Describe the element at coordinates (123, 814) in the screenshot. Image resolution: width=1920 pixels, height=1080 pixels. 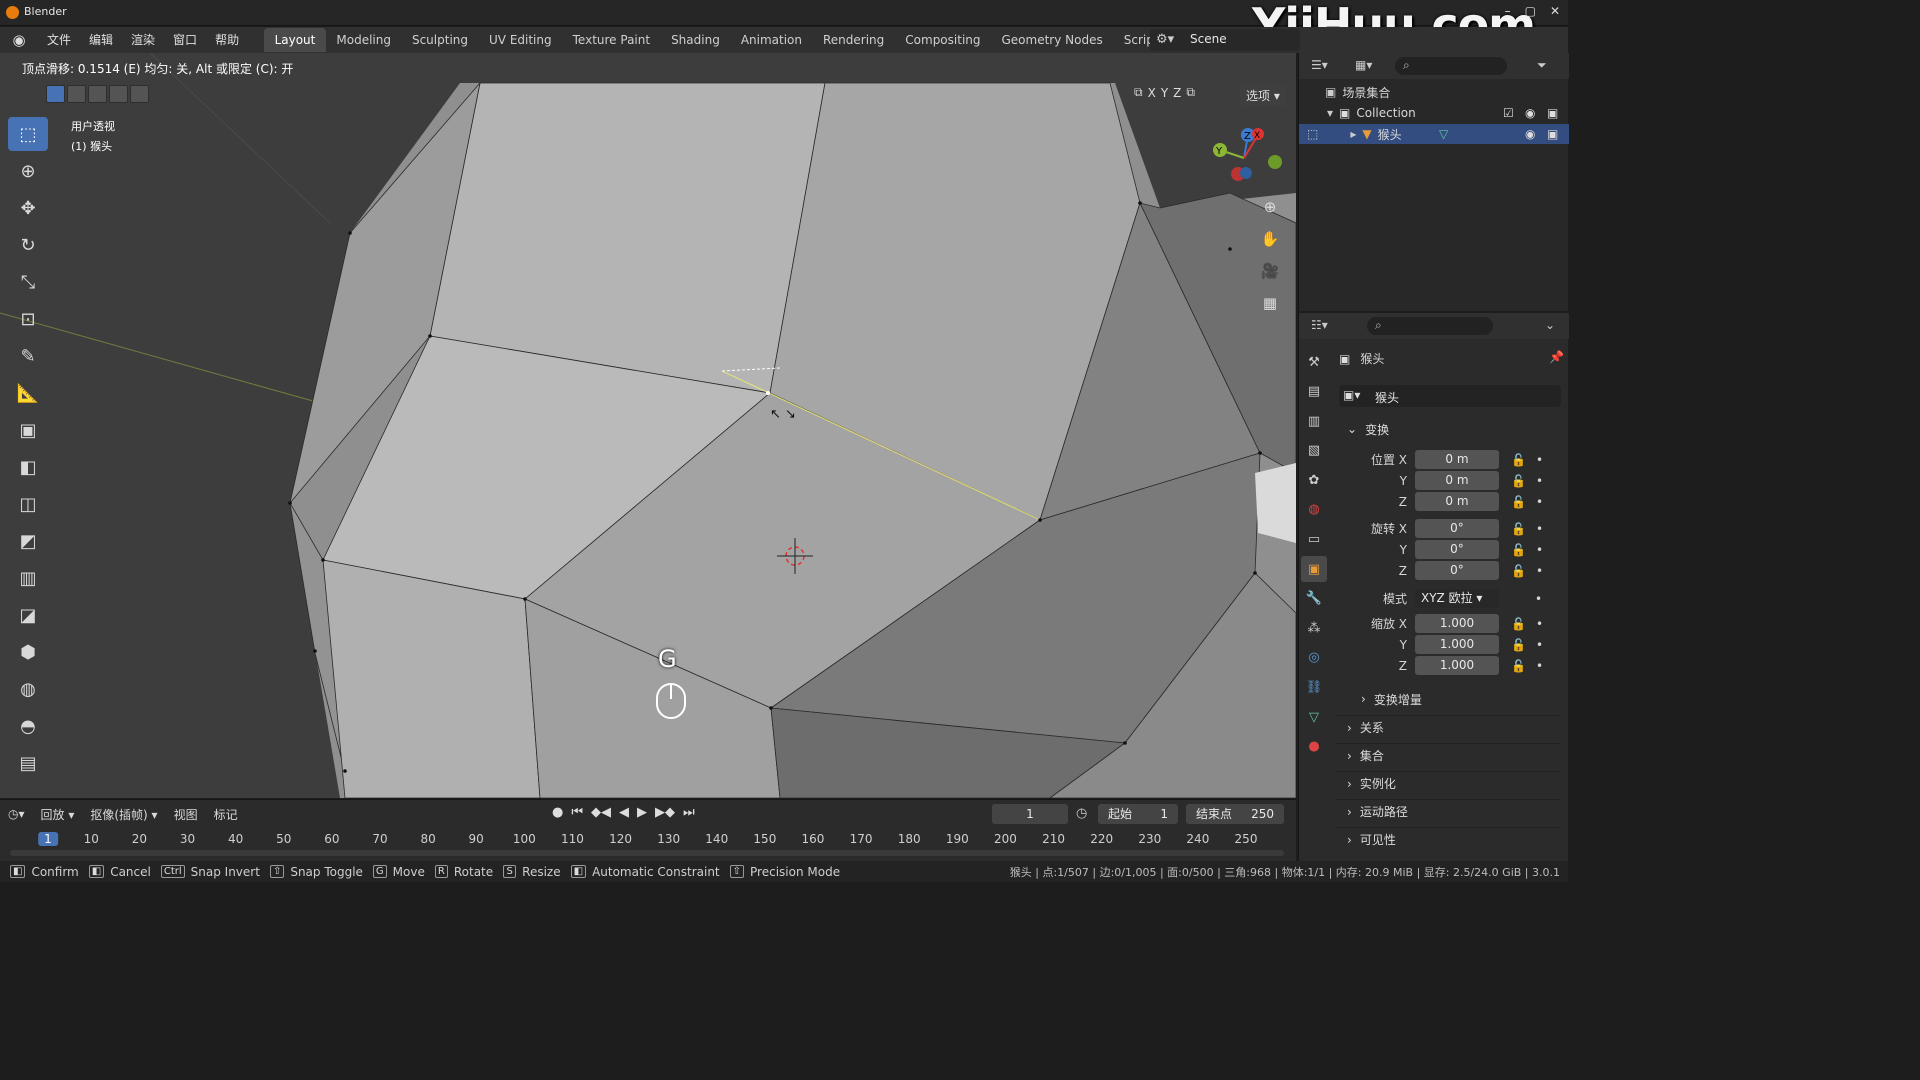
I see `keying-menu: 抠像(插帧) ▾` at that location.